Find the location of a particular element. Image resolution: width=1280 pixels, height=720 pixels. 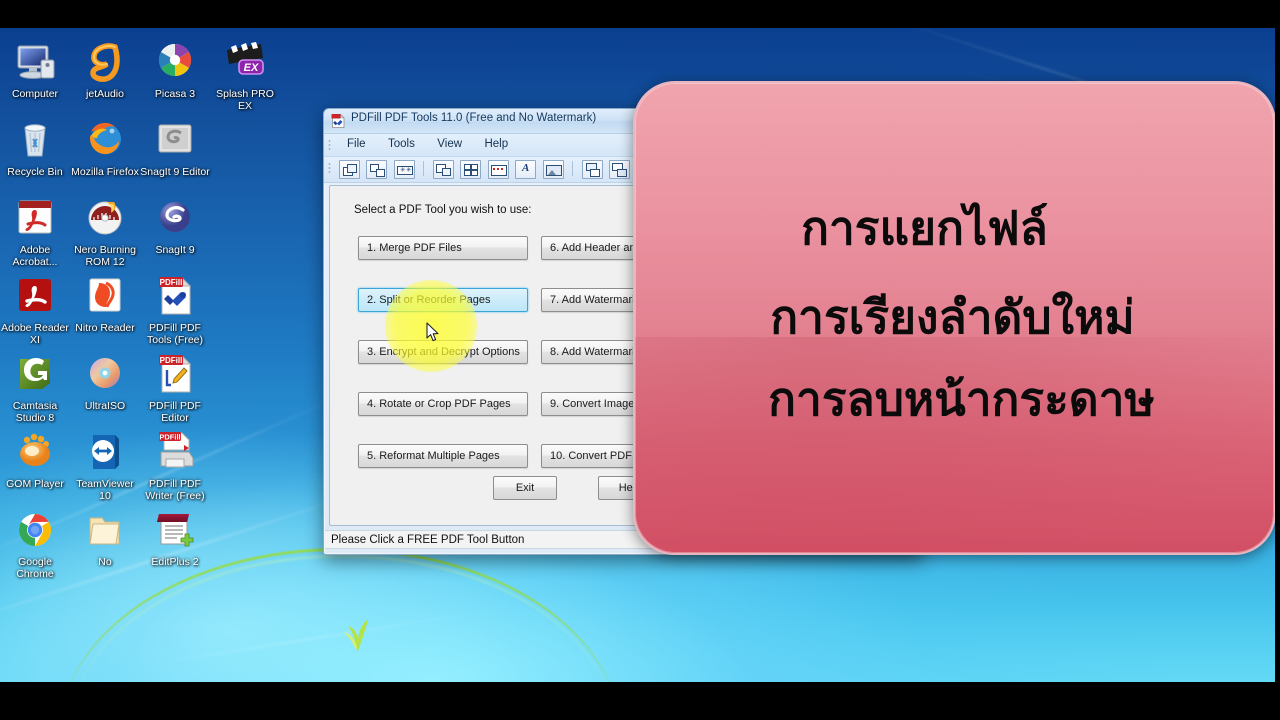

desktop-icon-gom-player: GOM Player is located at coordinates (35, 459).